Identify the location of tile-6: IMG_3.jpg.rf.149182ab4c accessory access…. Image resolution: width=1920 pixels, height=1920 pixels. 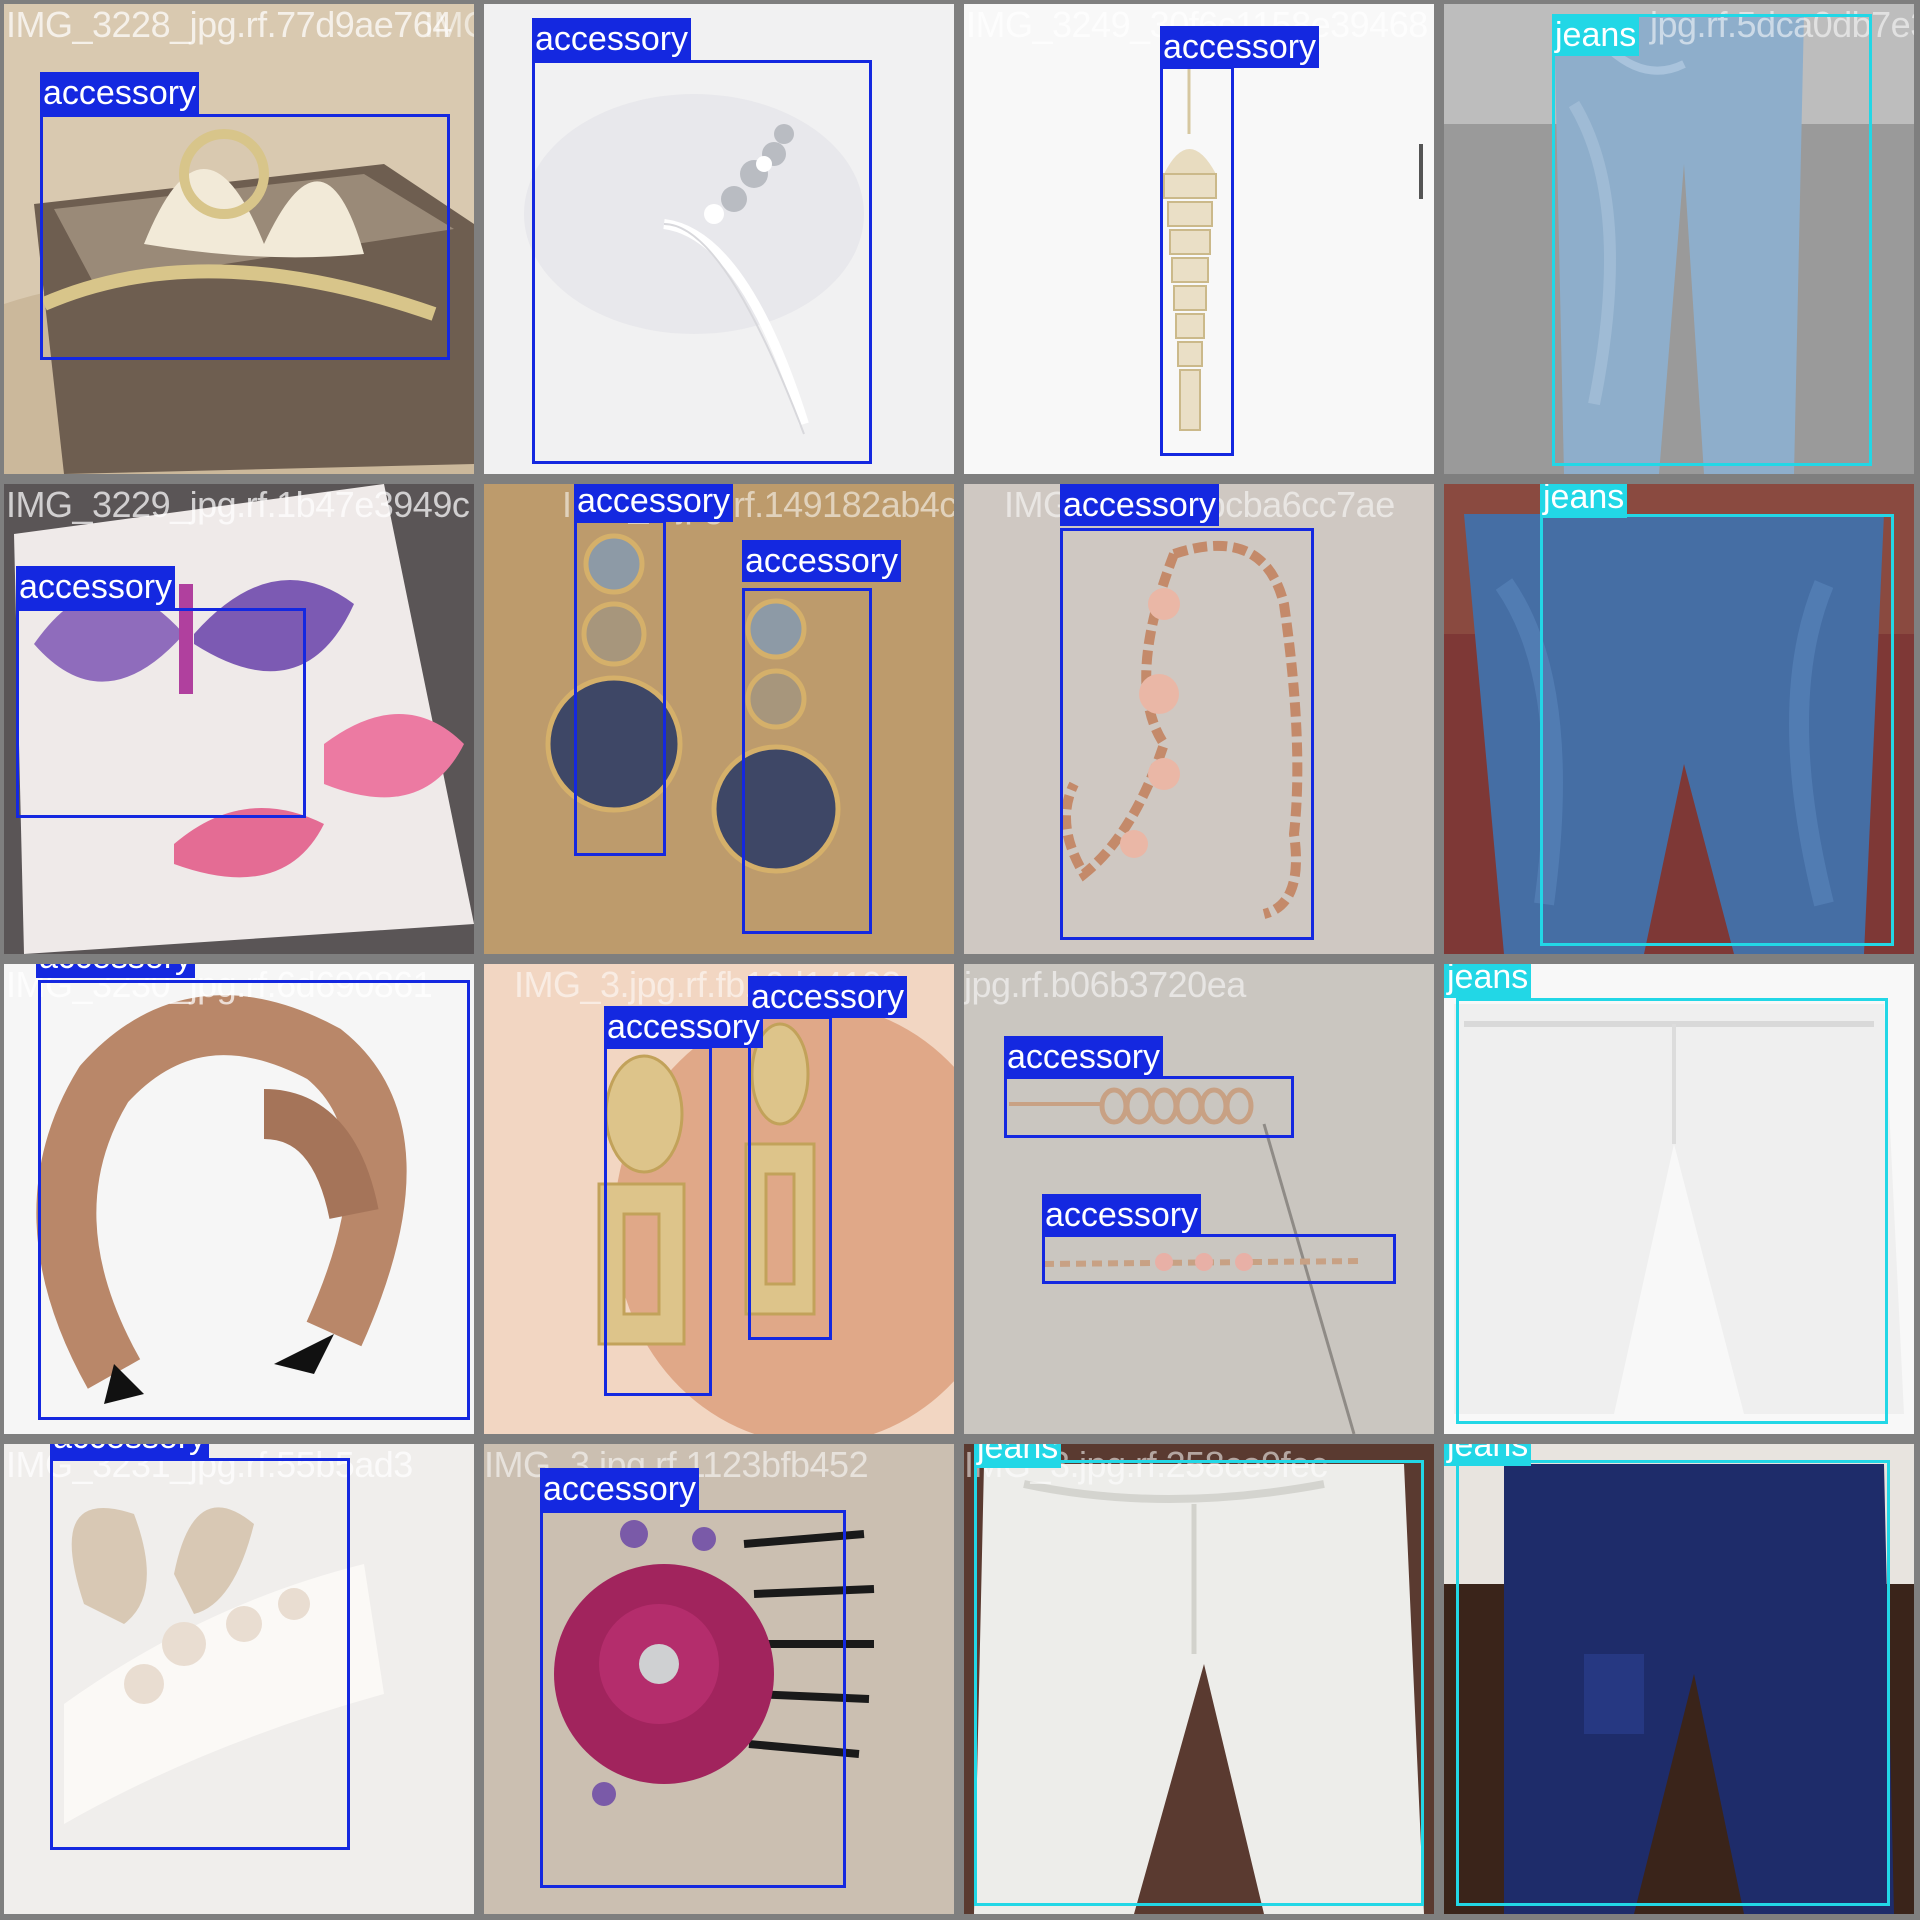
(719, 719).